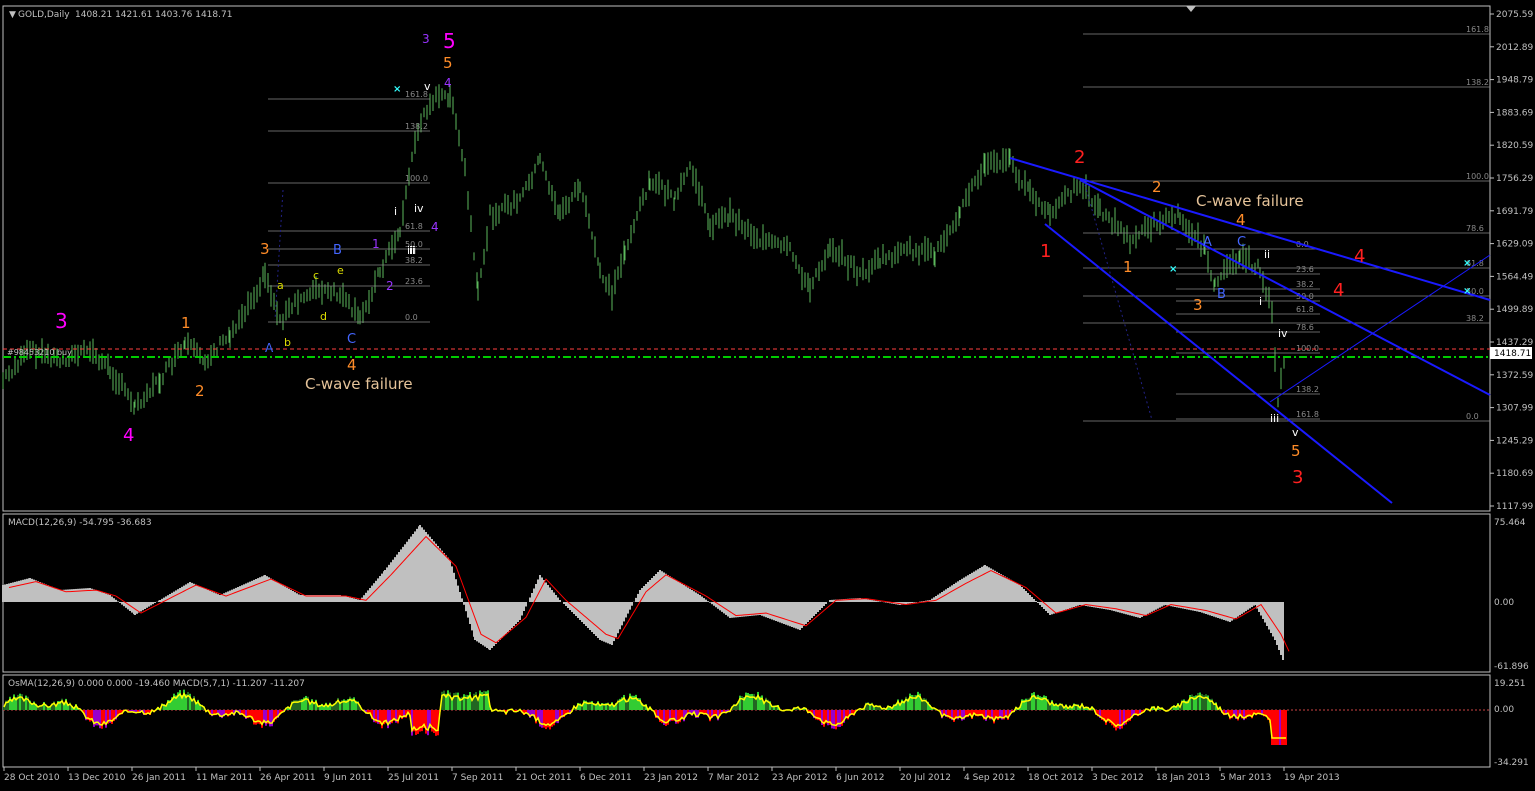 The width and height of the screenshot is (1535, 791). What do you see at coordinates (1514, 343) in the screenshot?
I see `price-tick-label: 1437.29` at bounding box center [1514, 343].